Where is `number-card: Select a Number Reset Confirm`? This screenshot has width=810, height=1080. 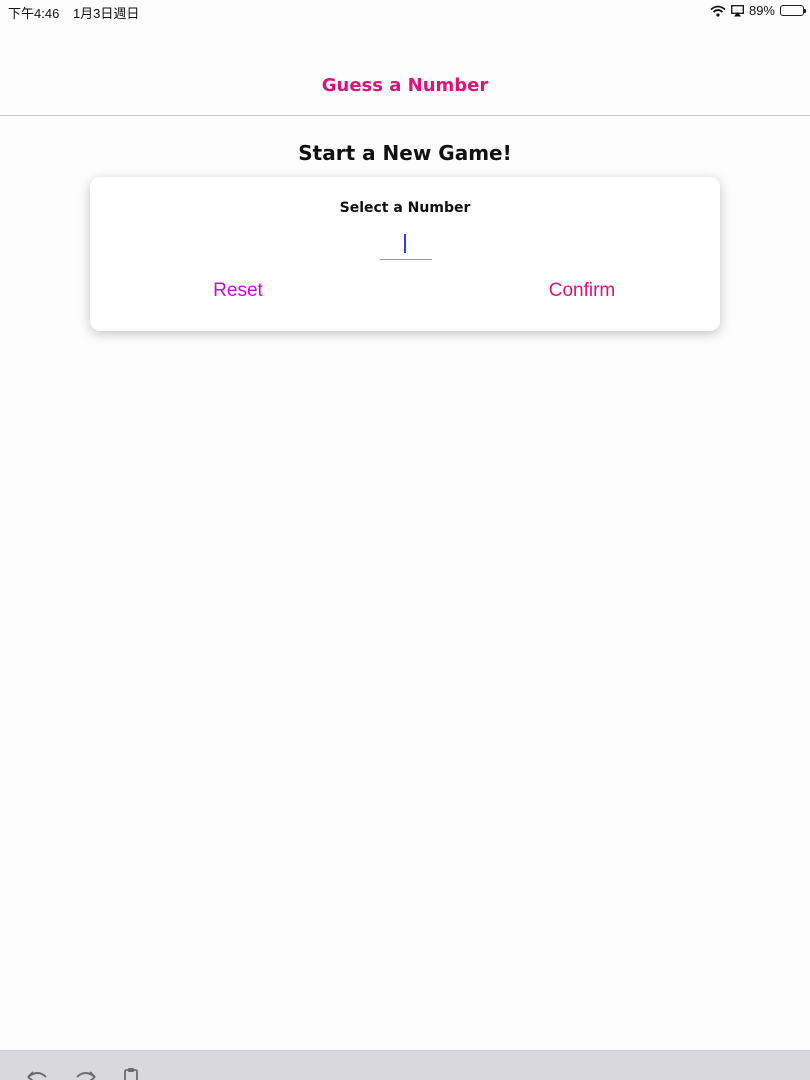
number-card: Select a Number Reset Confirm is located at coordinates (405, 254).